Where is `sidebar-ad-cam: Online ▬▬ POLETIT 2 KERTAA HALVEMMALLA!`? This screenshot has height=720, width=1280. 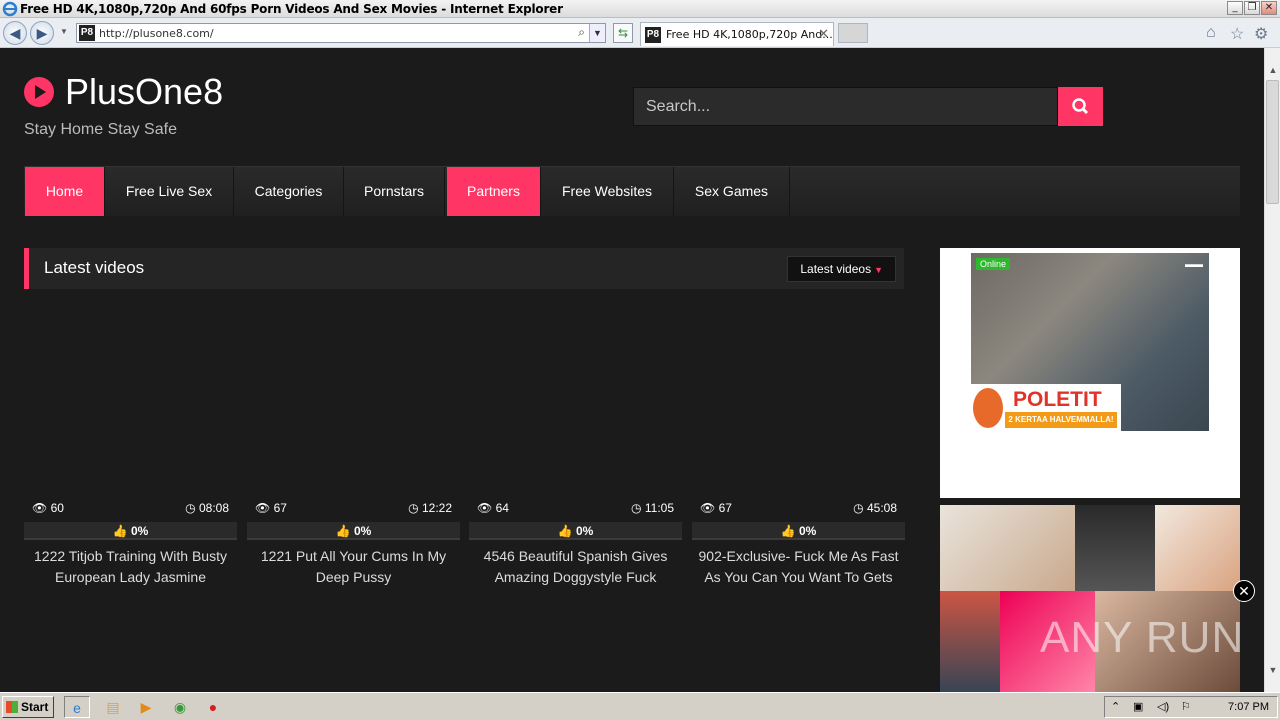
sidebar-ad-cam: Online ▬▬ POLETIT 2 KERTAA HALVEMMALLA! is located at coordinates (1090, 373).